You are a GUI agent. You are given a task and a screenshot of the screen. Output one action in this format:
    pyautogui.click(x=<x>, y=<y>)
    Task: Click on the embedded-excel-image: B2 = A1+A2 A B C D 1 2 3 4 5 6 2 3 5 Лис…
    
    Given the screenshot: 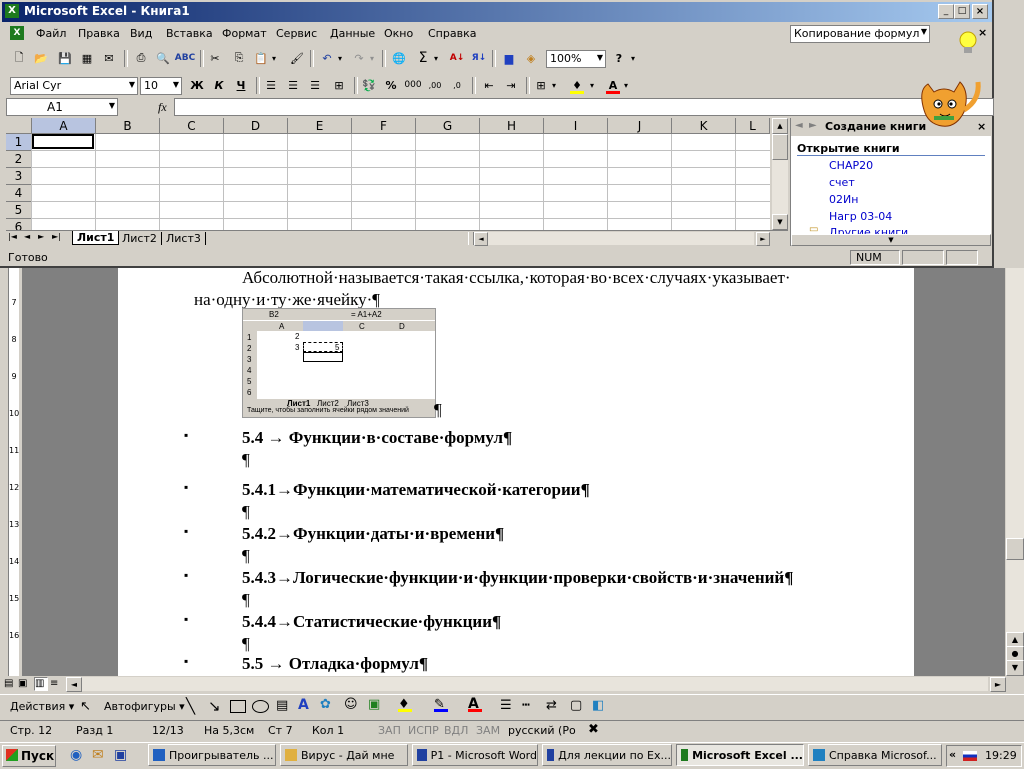 What is the action you would take?
    pyautogui.click(x=339, y=363)
    